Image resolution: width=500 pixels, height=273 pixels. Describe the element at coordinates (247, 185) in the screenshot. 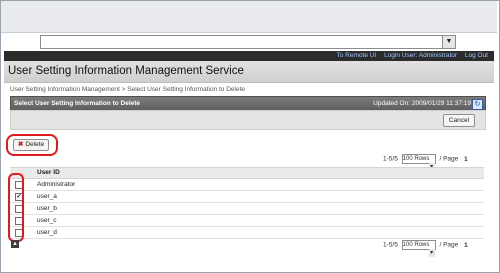

I see `table-row: Administrator` at that location.